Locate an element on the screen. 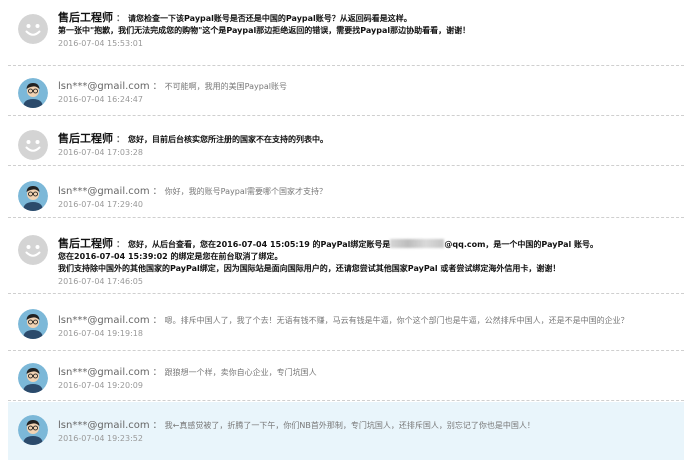  timestamp: 2016-07-04 19:19:18 is located at coordinates (100, 333).